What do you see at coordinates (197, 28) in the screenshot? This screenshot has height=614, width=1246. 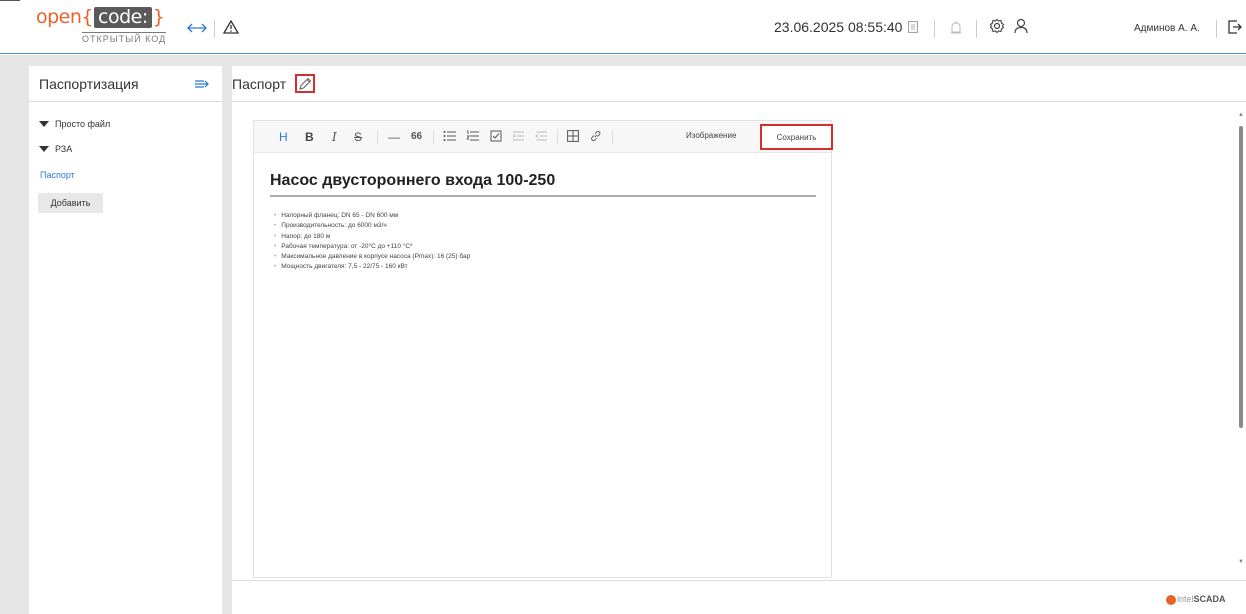 I see `arrows-left-right-icon` at bounding box center [197, 28].